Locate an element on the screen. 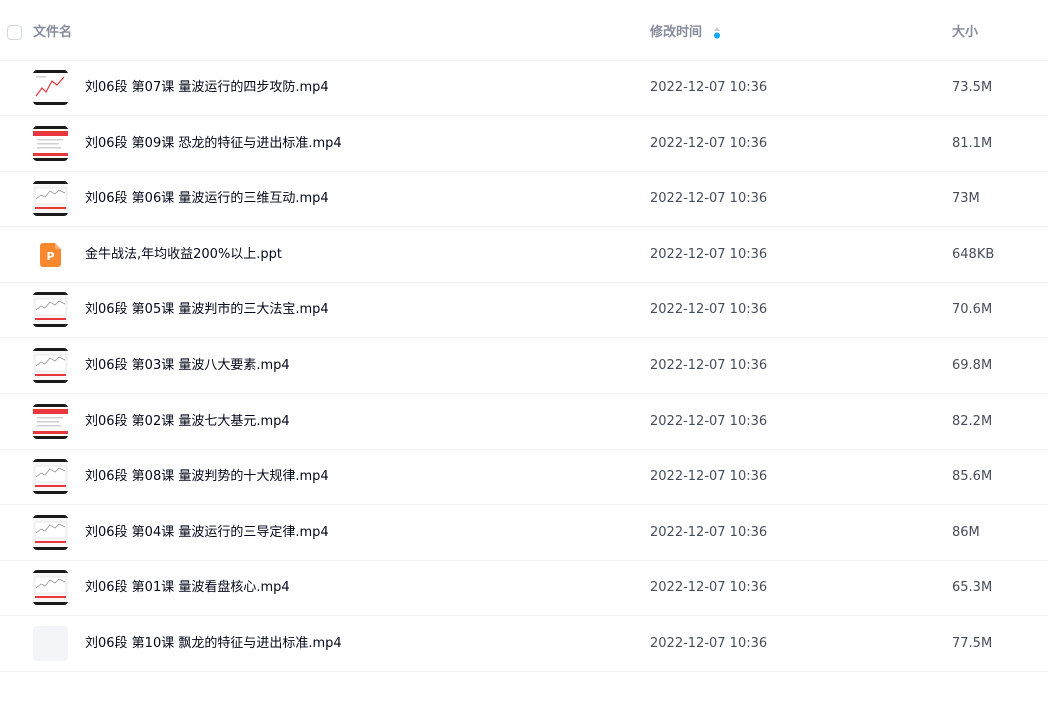 This screenshot has width=1048, height=704. file-size: 70.6M is located at coordinates (972, 310).